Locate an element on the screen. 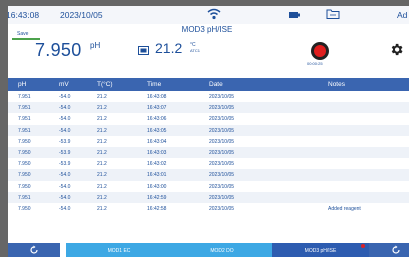 This screenshot has width=409, height=257. table-row: 7.950 -54.0 21.2 16:43:01 2023/10/05 is located at coordinates (208, 175).